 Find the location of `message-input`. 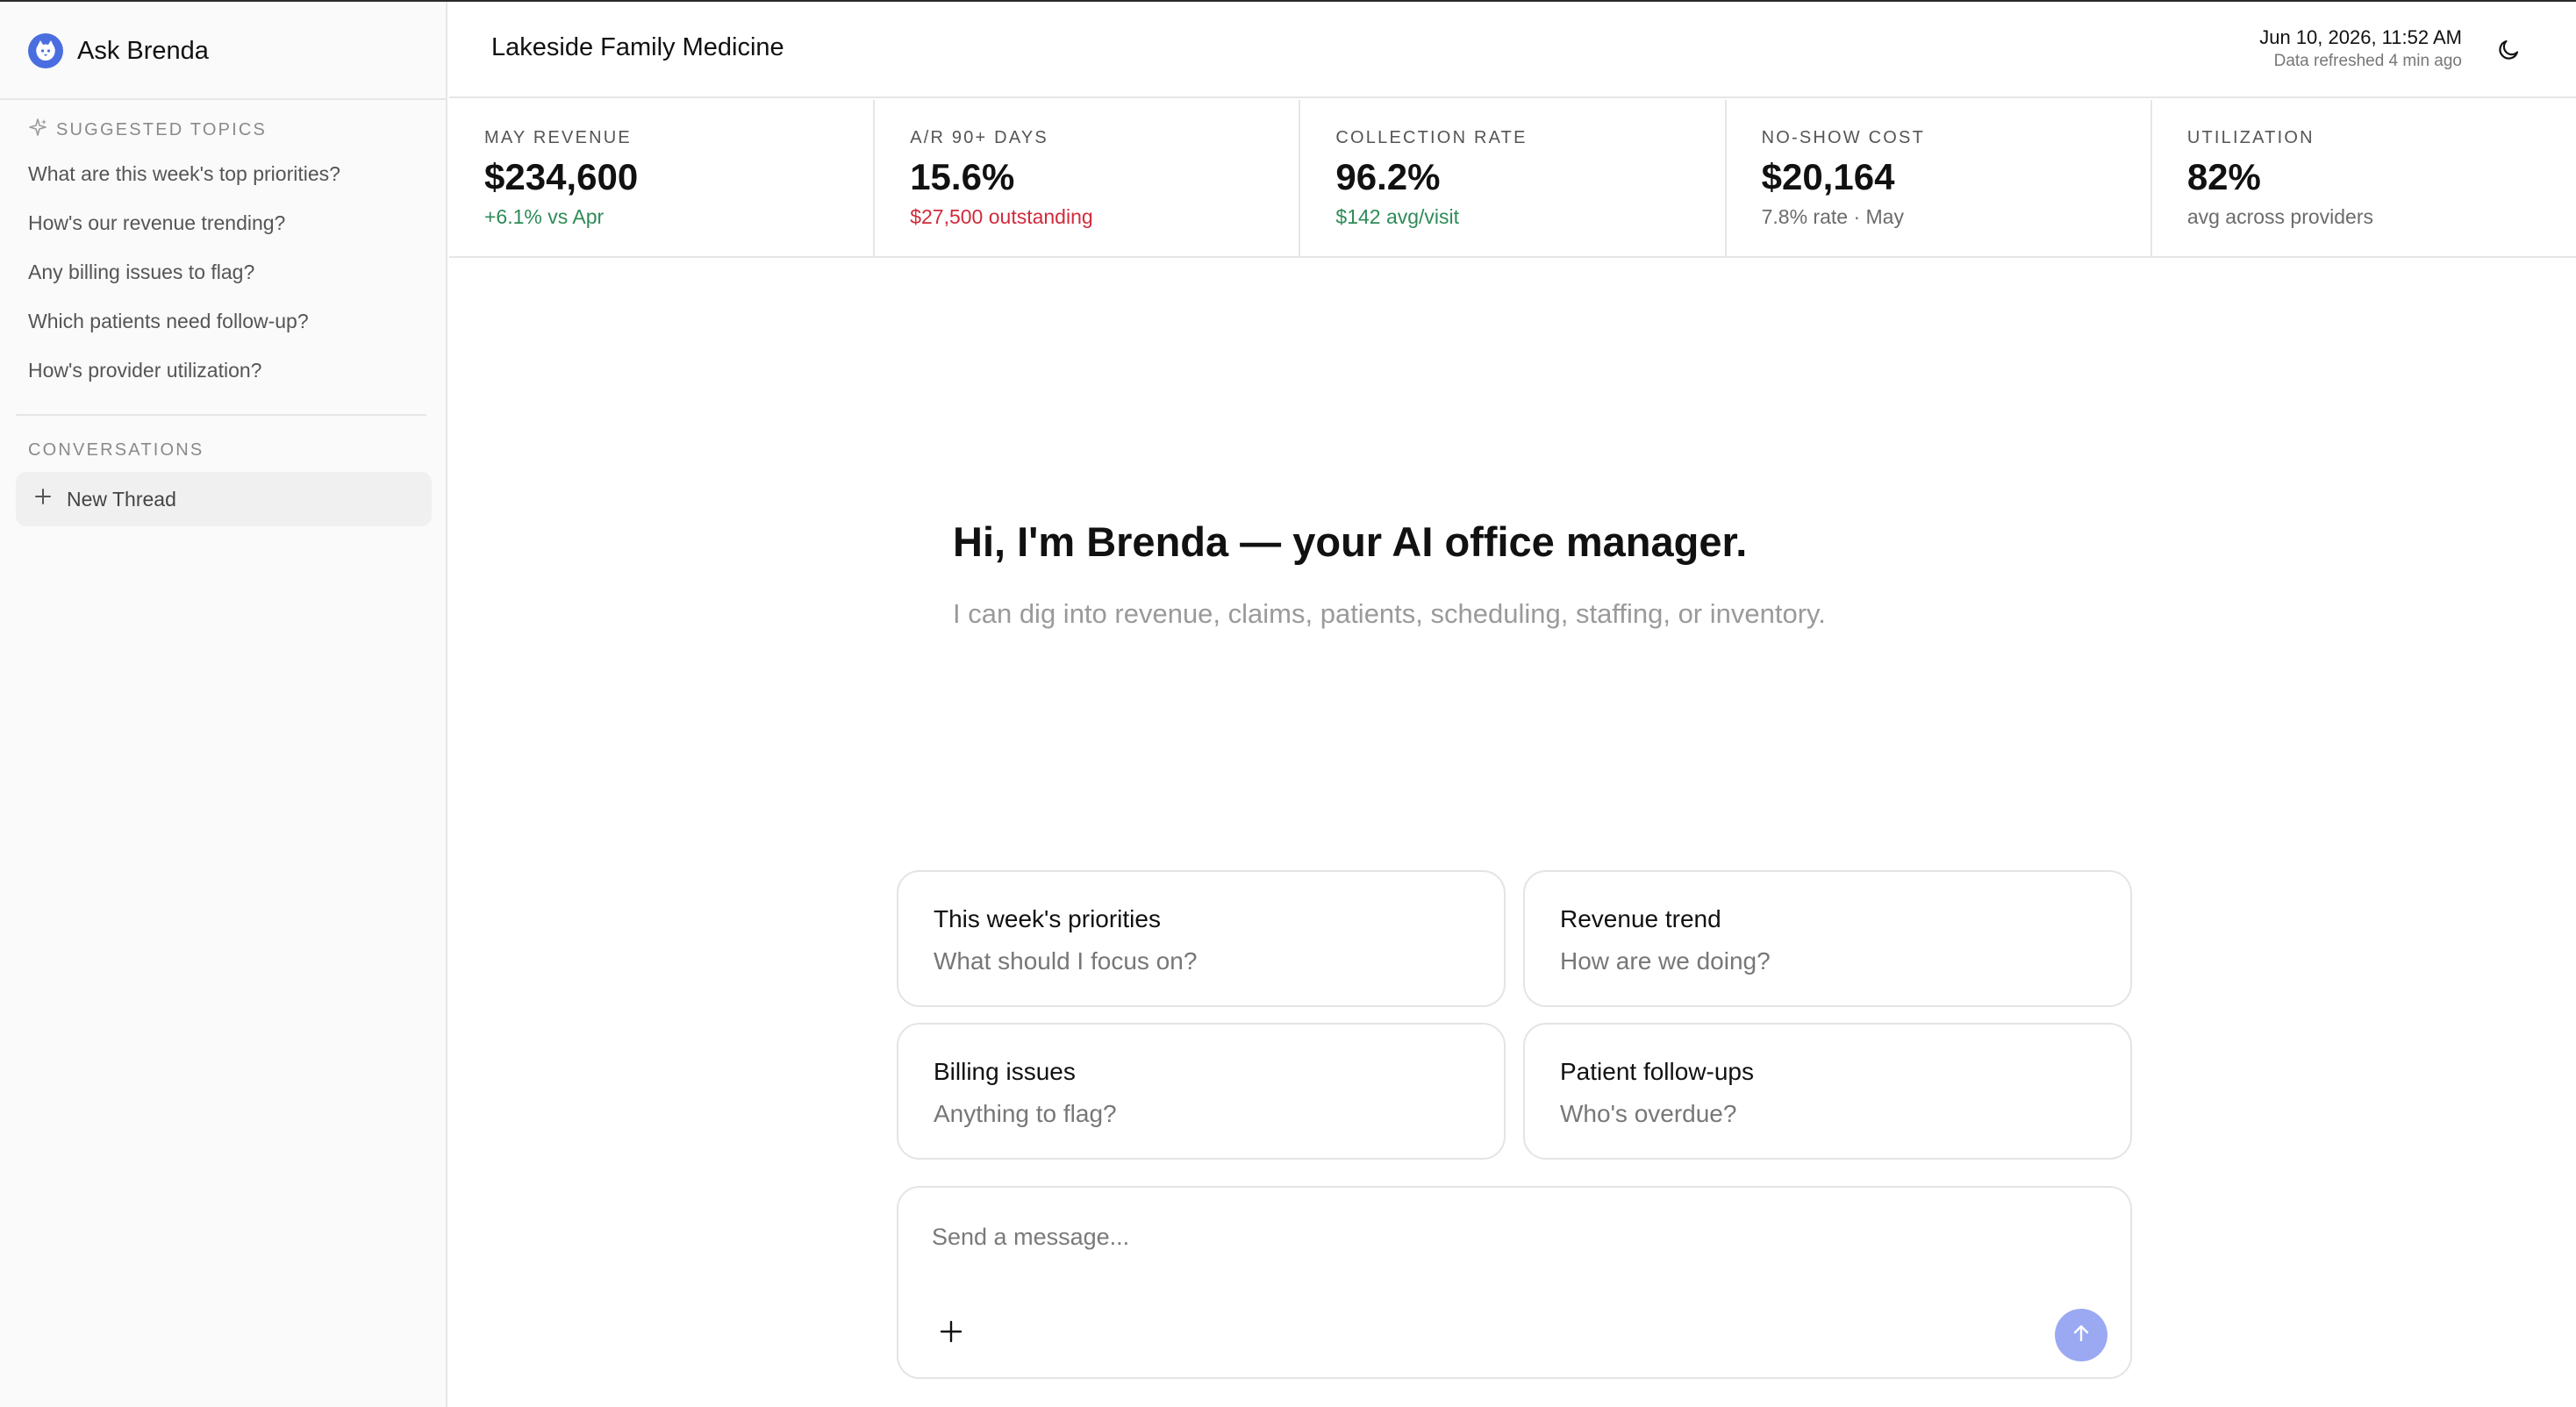

message-input is located at coordinates (1502, 1236).